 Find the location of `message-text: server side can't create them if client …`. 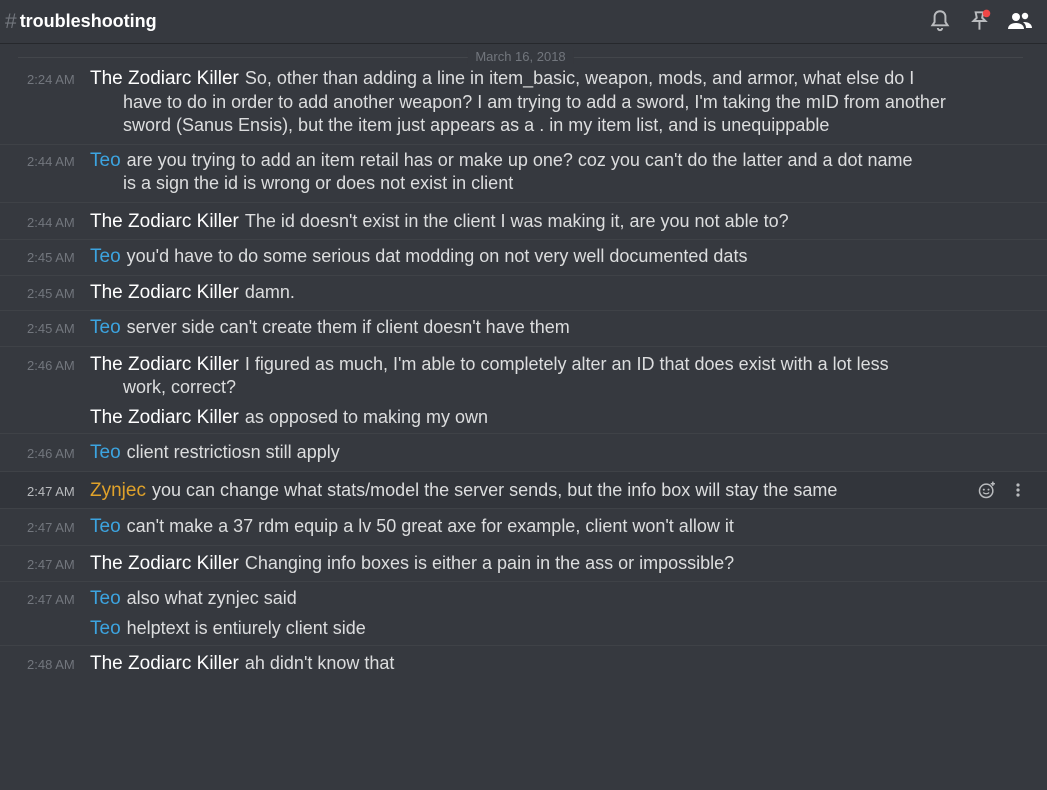

message-text: server side can't create them if client … is located at coordinates (348, 327).